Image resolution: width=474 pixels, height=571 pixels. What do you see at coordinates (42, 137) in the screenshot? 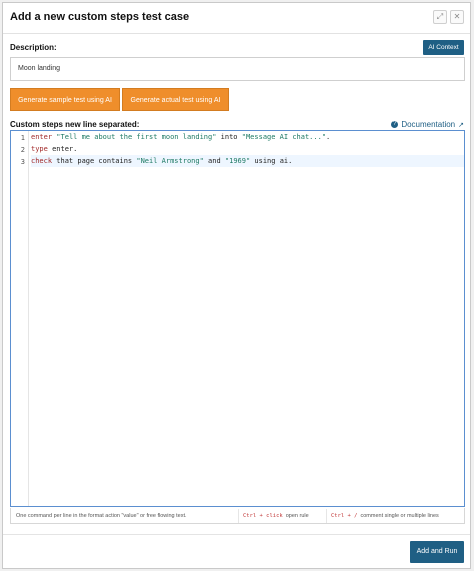
I see `code-keyword: enter` at bounding box center [42, 137].